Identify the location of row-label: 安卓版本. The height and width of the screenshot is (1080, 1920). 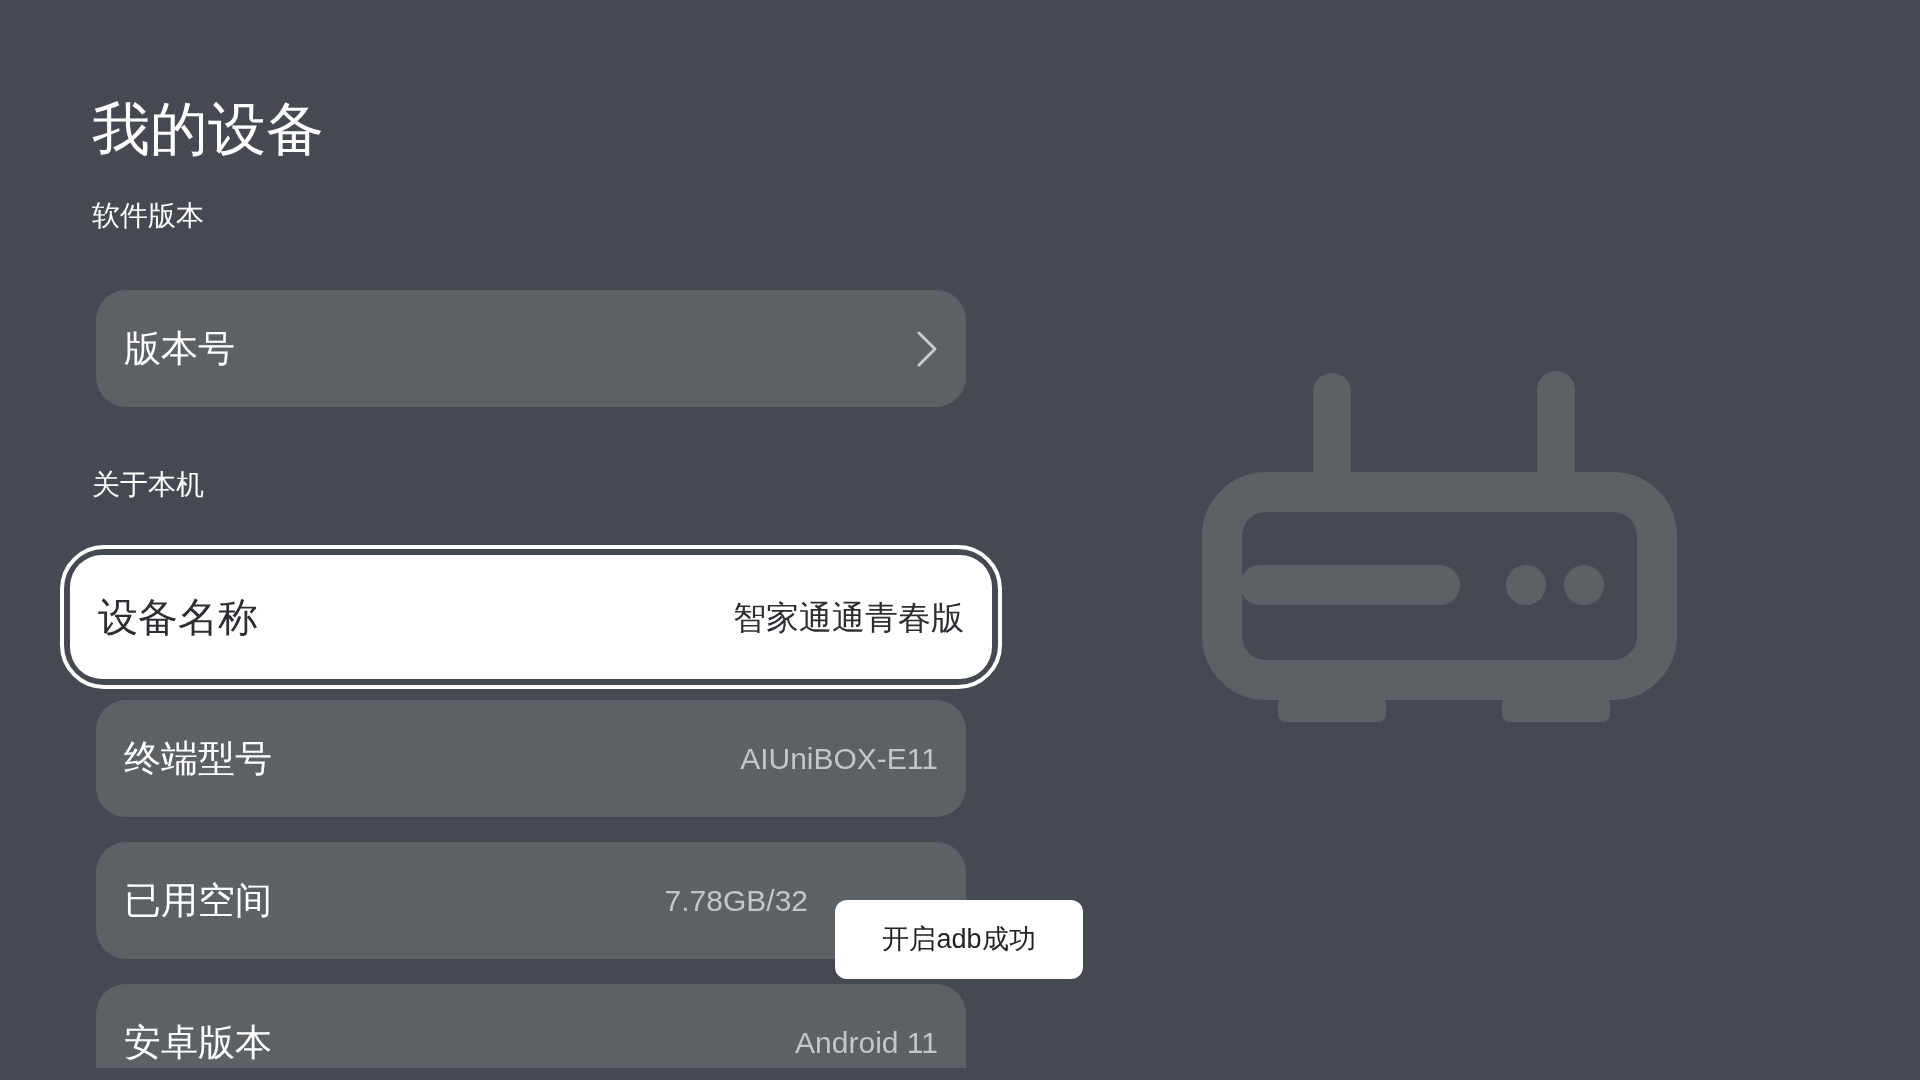
(198, 1042).